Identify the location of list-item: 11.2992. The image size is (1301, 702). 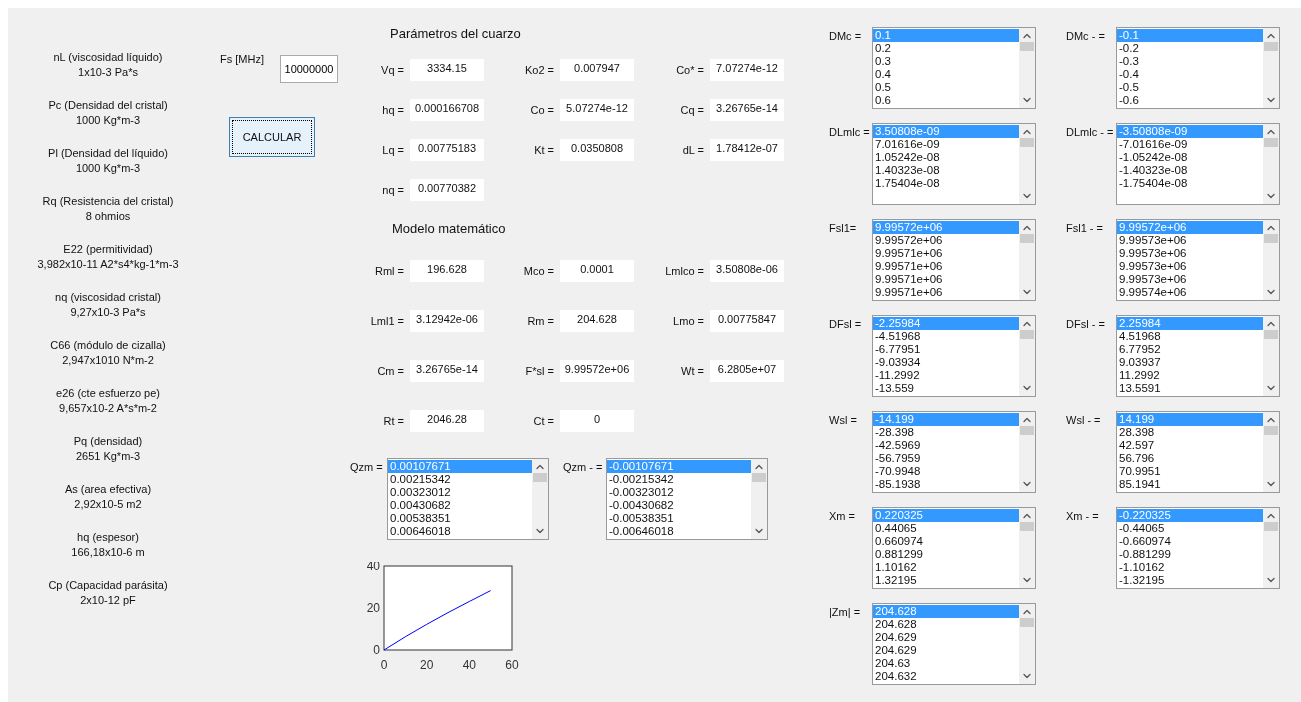
(1190, 375).